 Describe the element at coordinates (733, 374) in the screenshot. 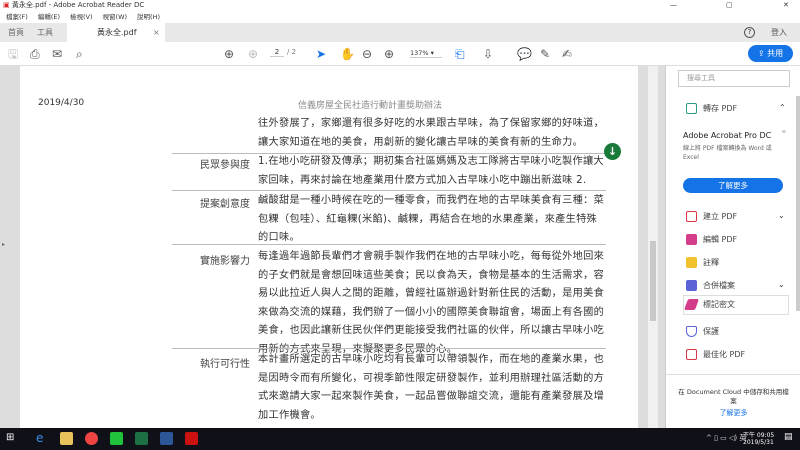

I see `divider` at that location.